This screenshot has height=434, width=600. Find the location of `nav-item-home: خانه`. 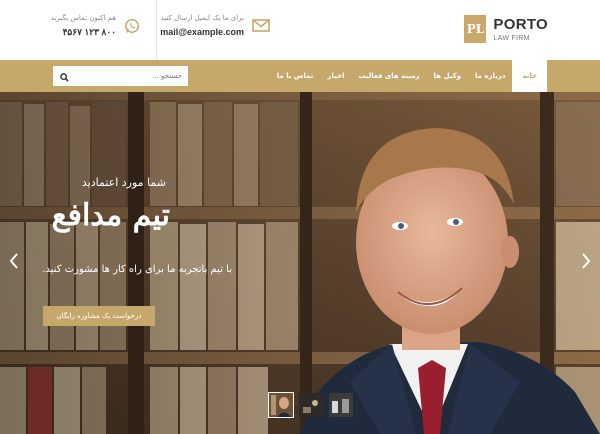

nav-item-home: خانه is located at coordinates (529, 76).